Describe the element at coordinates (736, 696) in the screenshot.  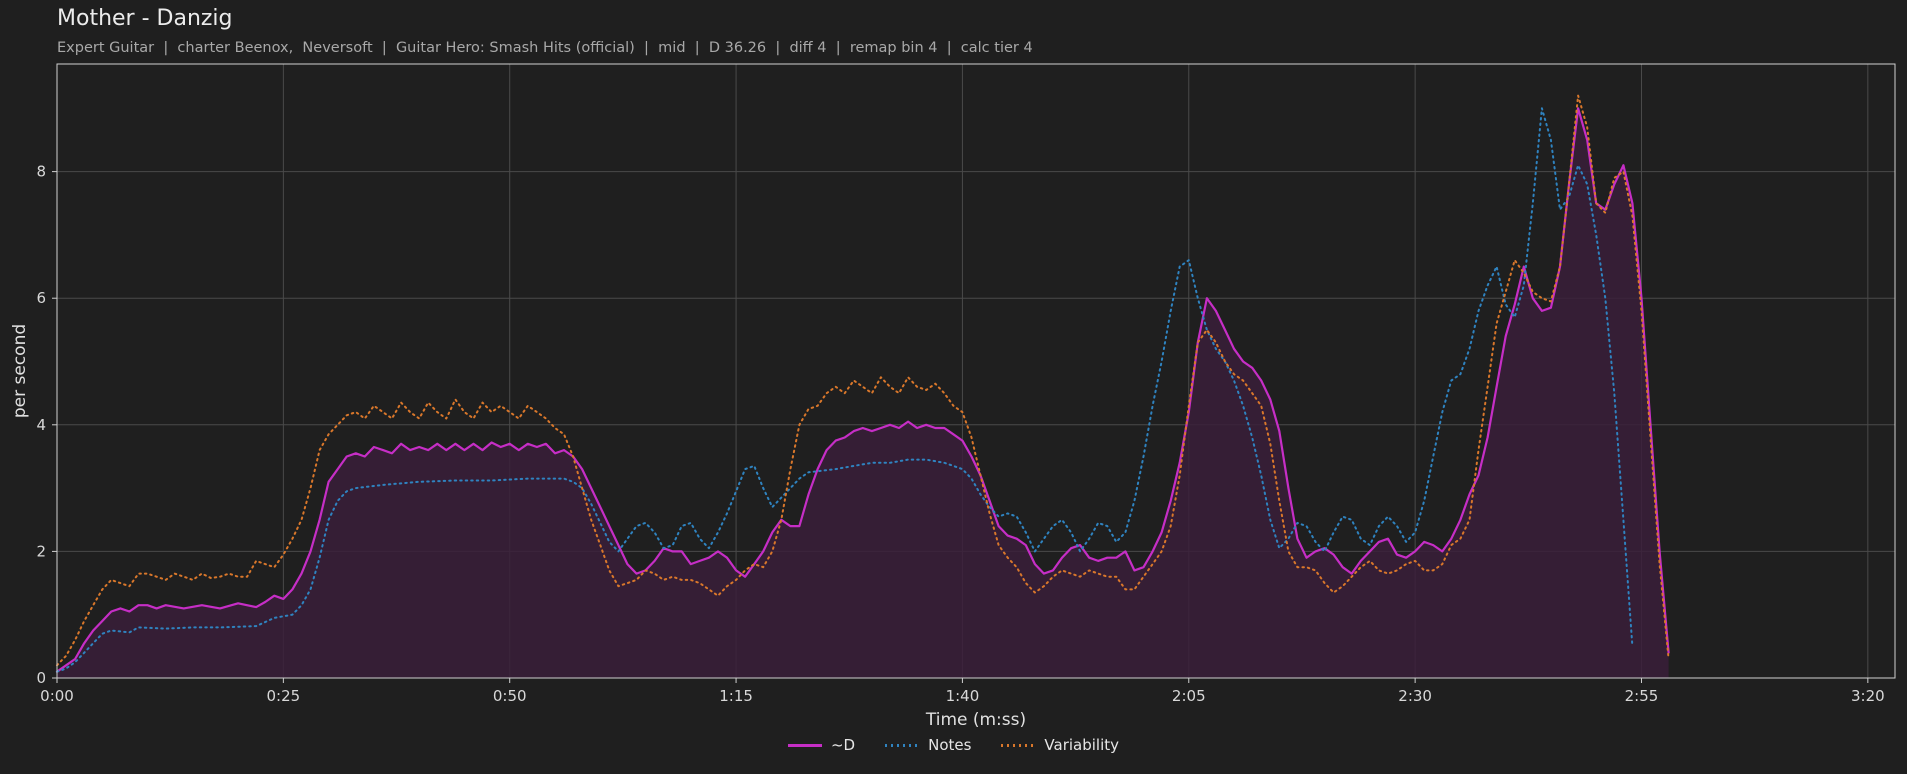
I see `x-tick-label: 1:15` at that location.